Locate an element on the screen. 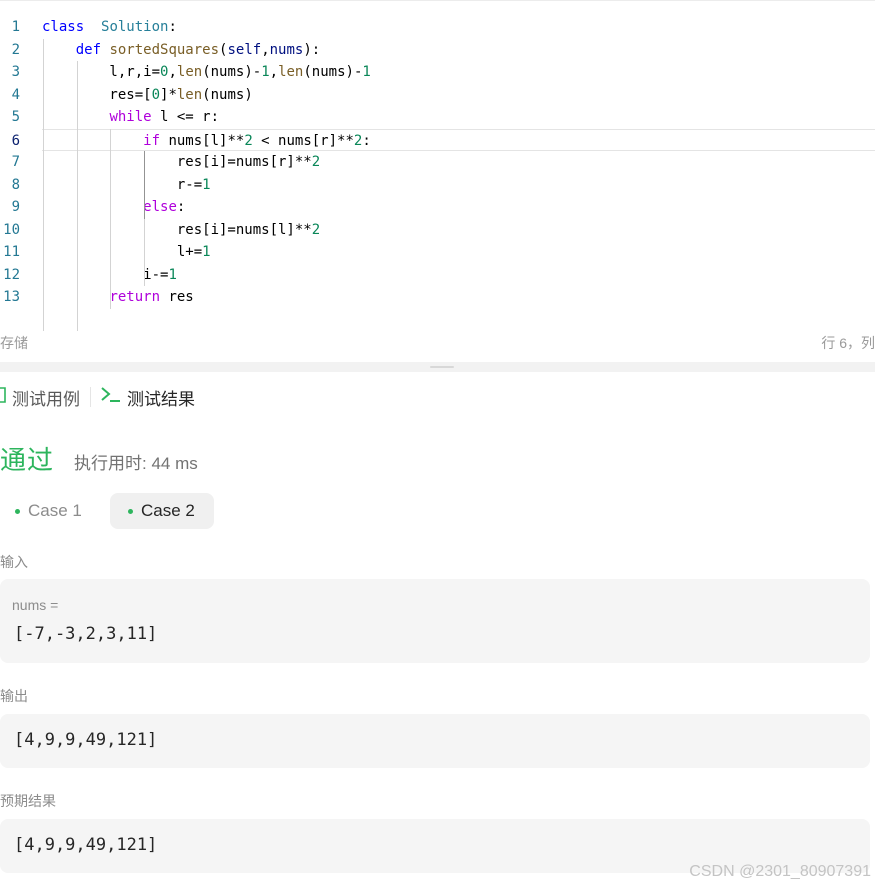  code-token: (nums) is located at coordinates (227, 94).